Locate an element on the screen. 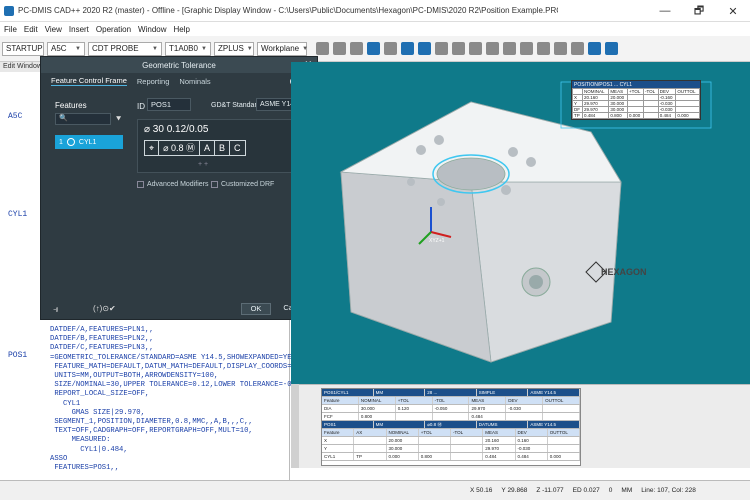  feature-control-frame-editor: ⌀ 30 0.12/0.05 ⌖ ⌀ 0.8 Ⓜ A B C + + is located at coordinates (223, 146).